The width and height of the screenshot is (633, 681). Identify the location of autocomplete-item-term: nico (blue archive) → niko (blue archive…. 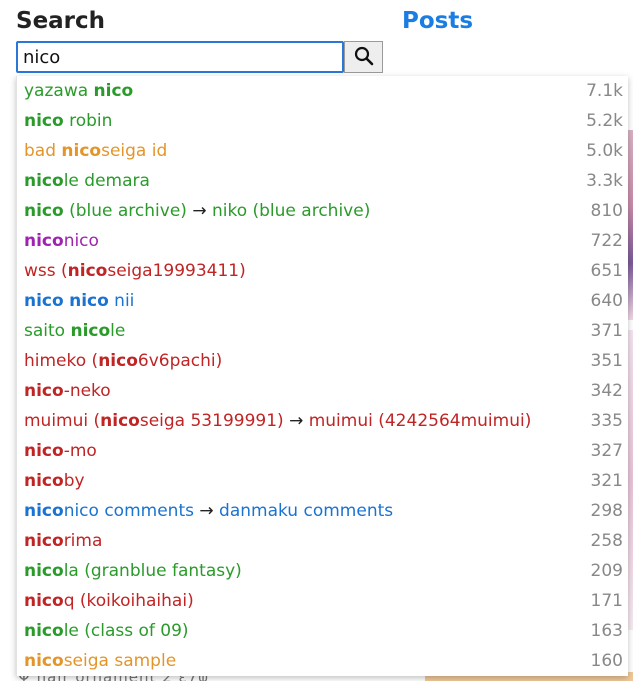
(197, 211).